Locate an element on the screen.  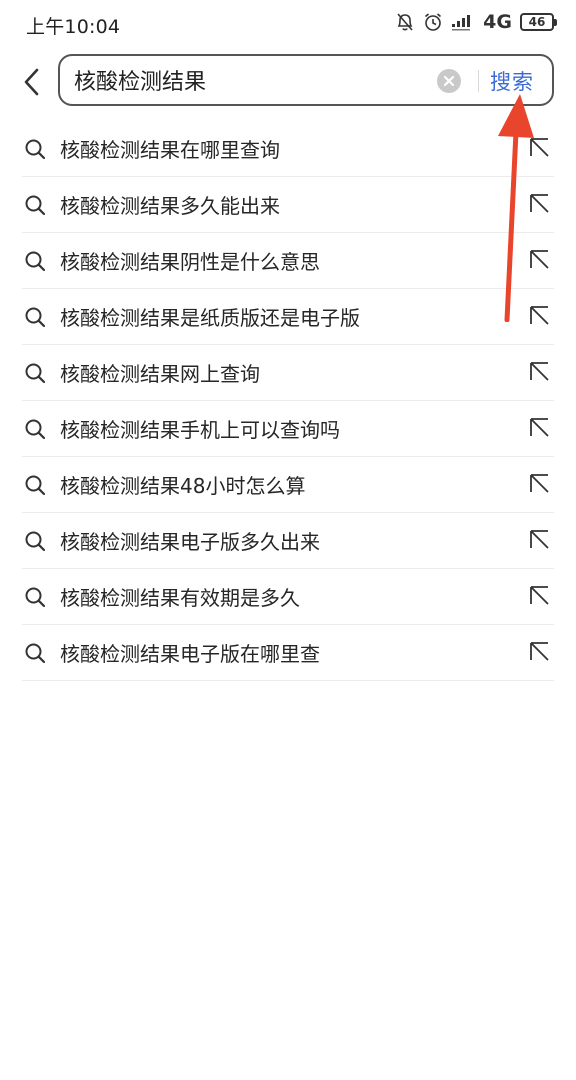
battery-icon: 46 is located at coordinates (538, 22).